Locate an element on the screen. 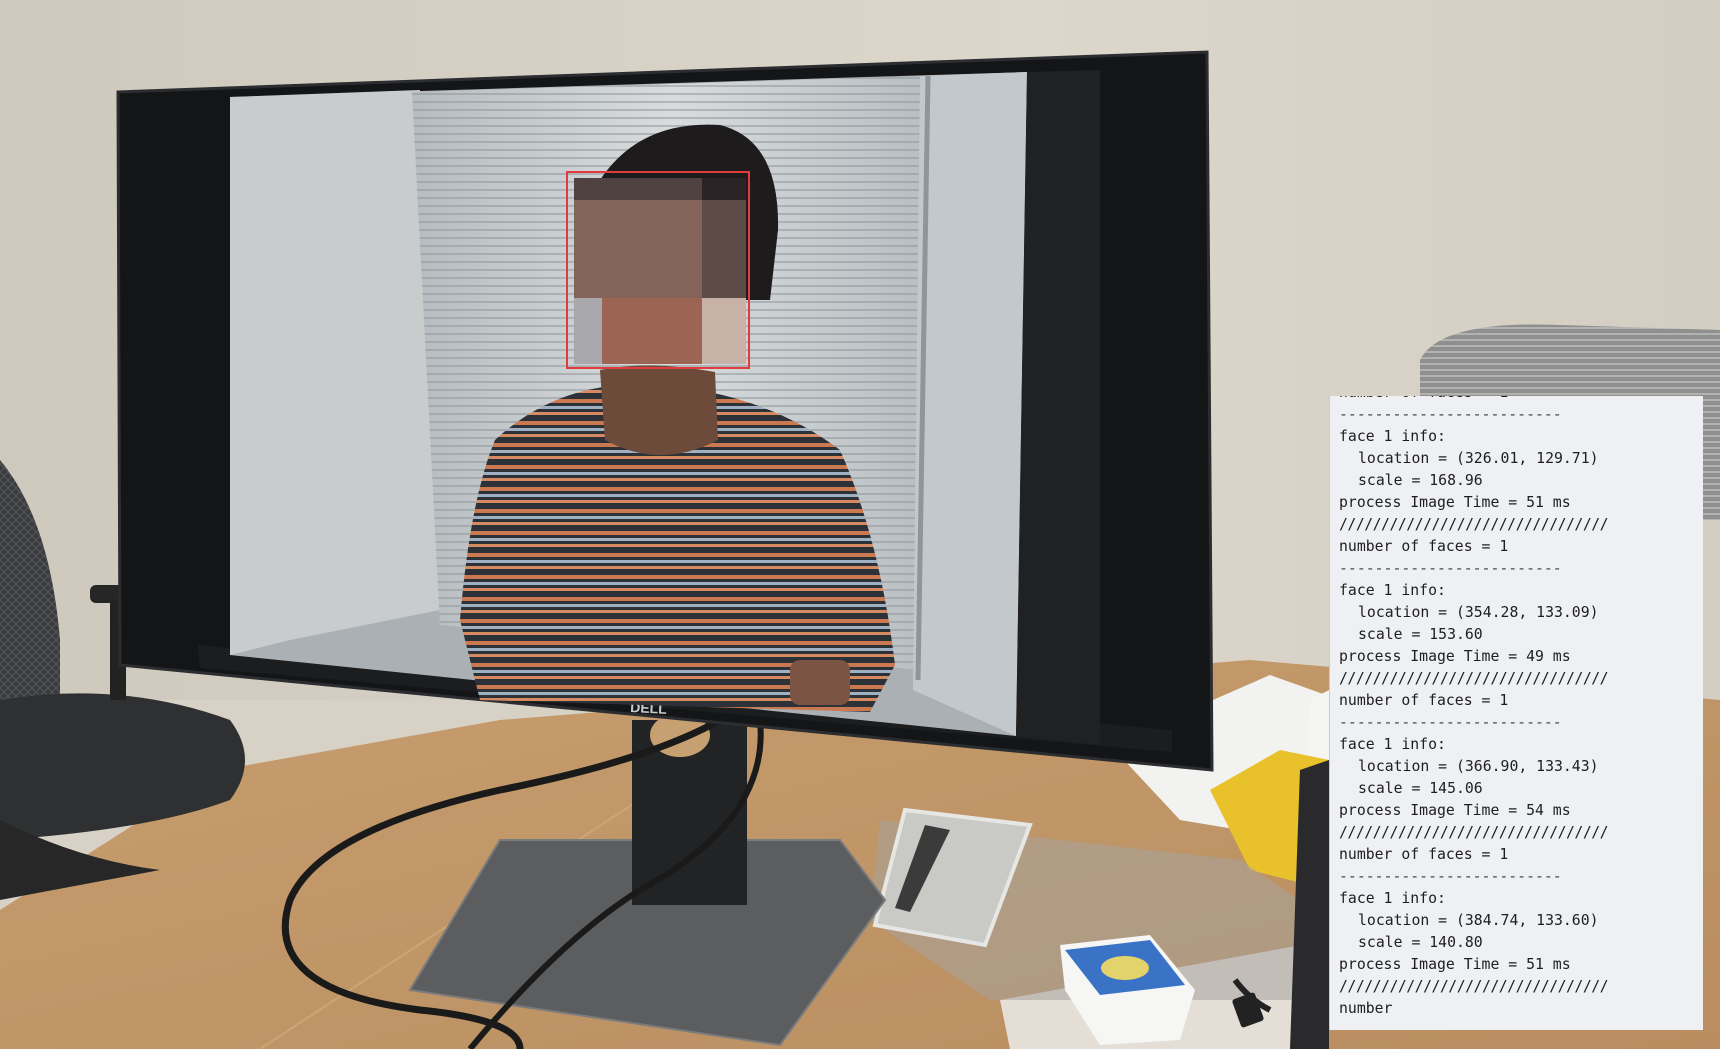 The image size is (1720, 1049). console-line: process Image Time = 54 ms is located at coordinates (1455, 810).